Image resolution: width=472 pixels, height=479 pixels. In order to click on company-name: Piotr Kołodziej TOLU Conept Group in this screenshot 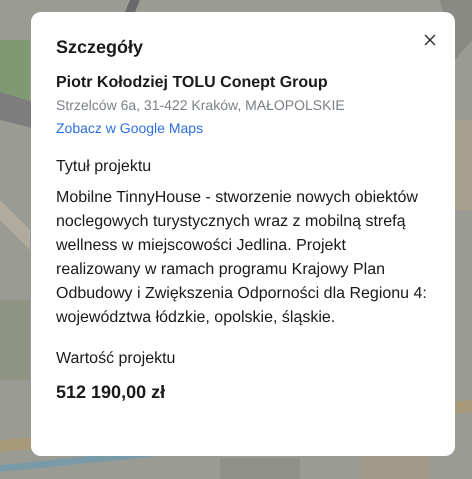, I will do `click(192, 83)`.